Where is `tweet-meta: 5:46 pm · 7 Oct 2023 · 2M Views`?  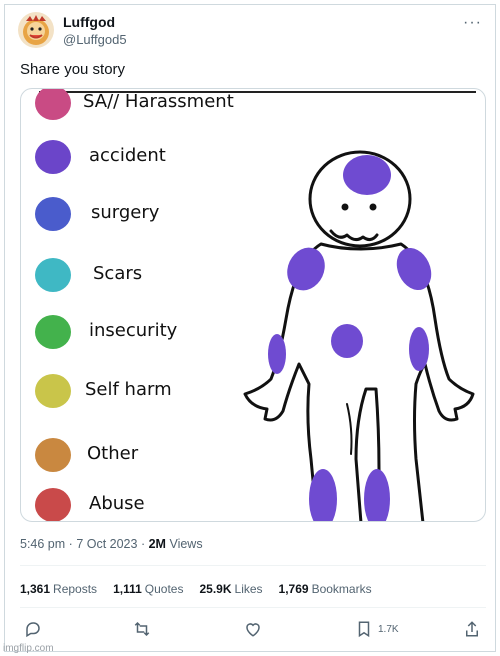
tweet-meta: 5:46 pm · 7 Oct 2023 · 2M Views is located at coordinates (111, 544).